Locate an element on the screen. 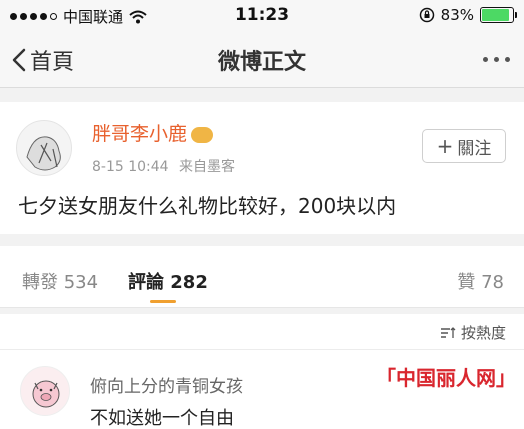  comment-text: 不如送她一个自由 is located at coordinates (162, 418).